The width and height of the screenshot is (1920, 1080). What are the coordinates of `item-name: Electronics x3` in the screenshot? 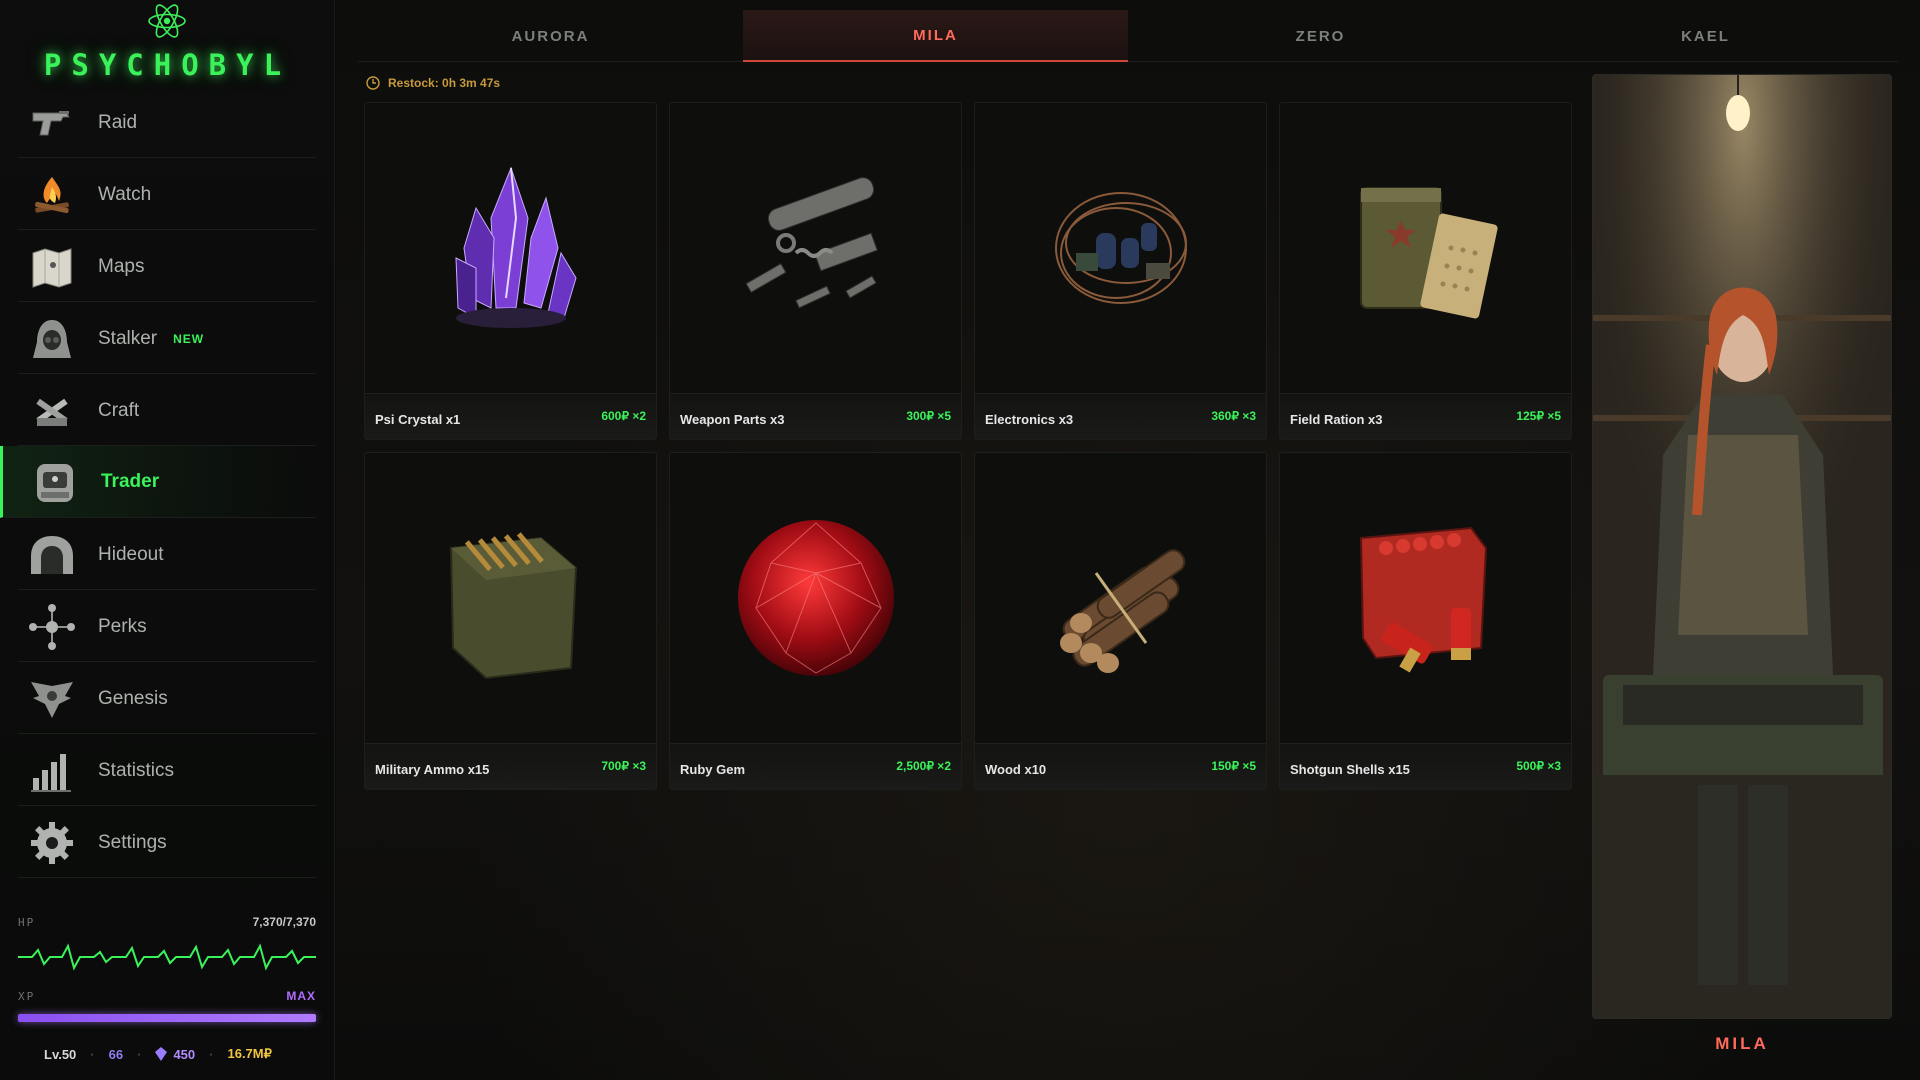 It's located at (1029, 419).